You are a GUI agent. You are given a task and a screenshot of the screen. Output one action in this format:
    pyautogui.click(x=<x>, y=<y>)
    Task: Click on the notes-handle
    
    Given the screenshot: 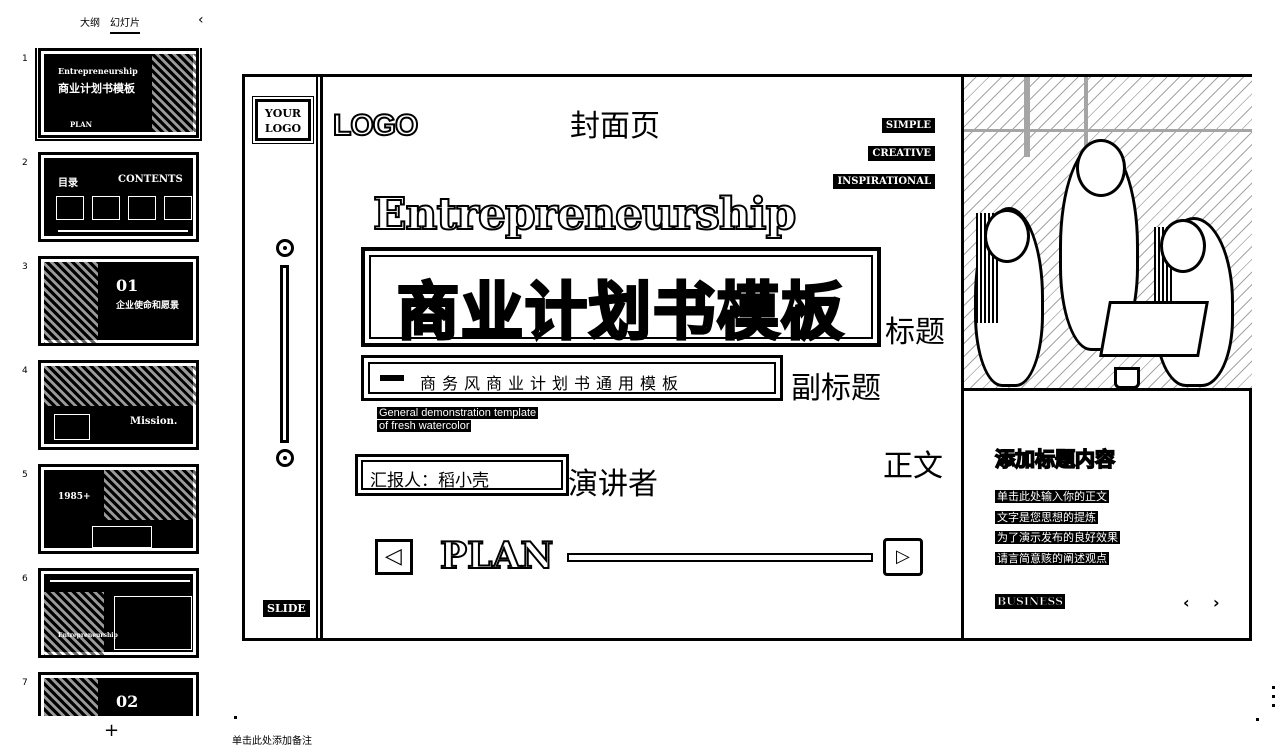 What is the action you would take?
    pyautogui.click(x=235, y=717)
    